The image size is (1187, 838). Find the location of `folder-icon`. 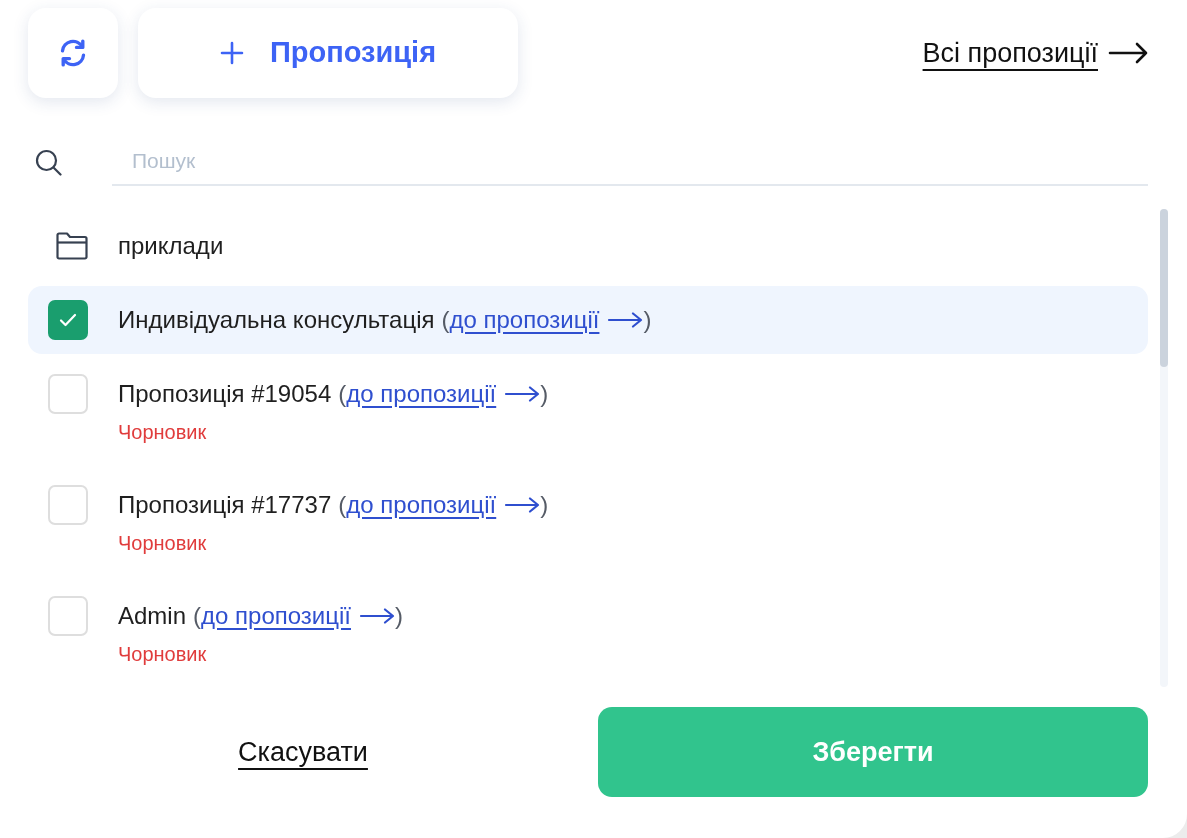

folder-icon is located at coordinates (72, 245).